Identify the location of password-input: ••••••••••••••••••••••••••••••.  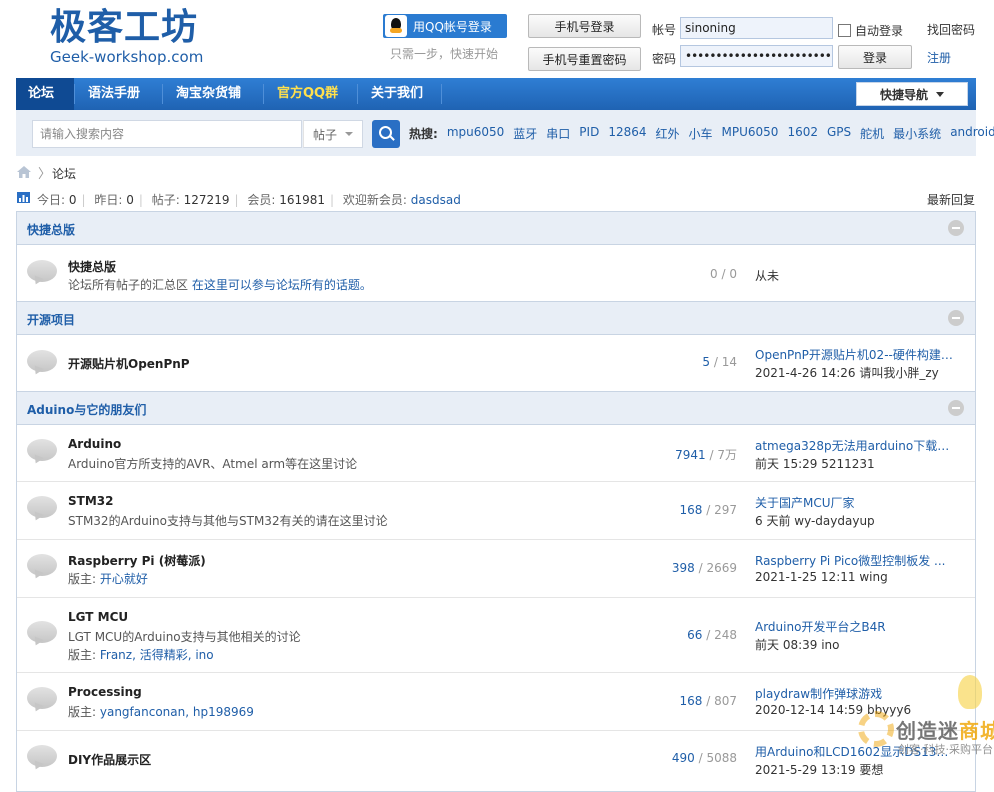
(756, 56).